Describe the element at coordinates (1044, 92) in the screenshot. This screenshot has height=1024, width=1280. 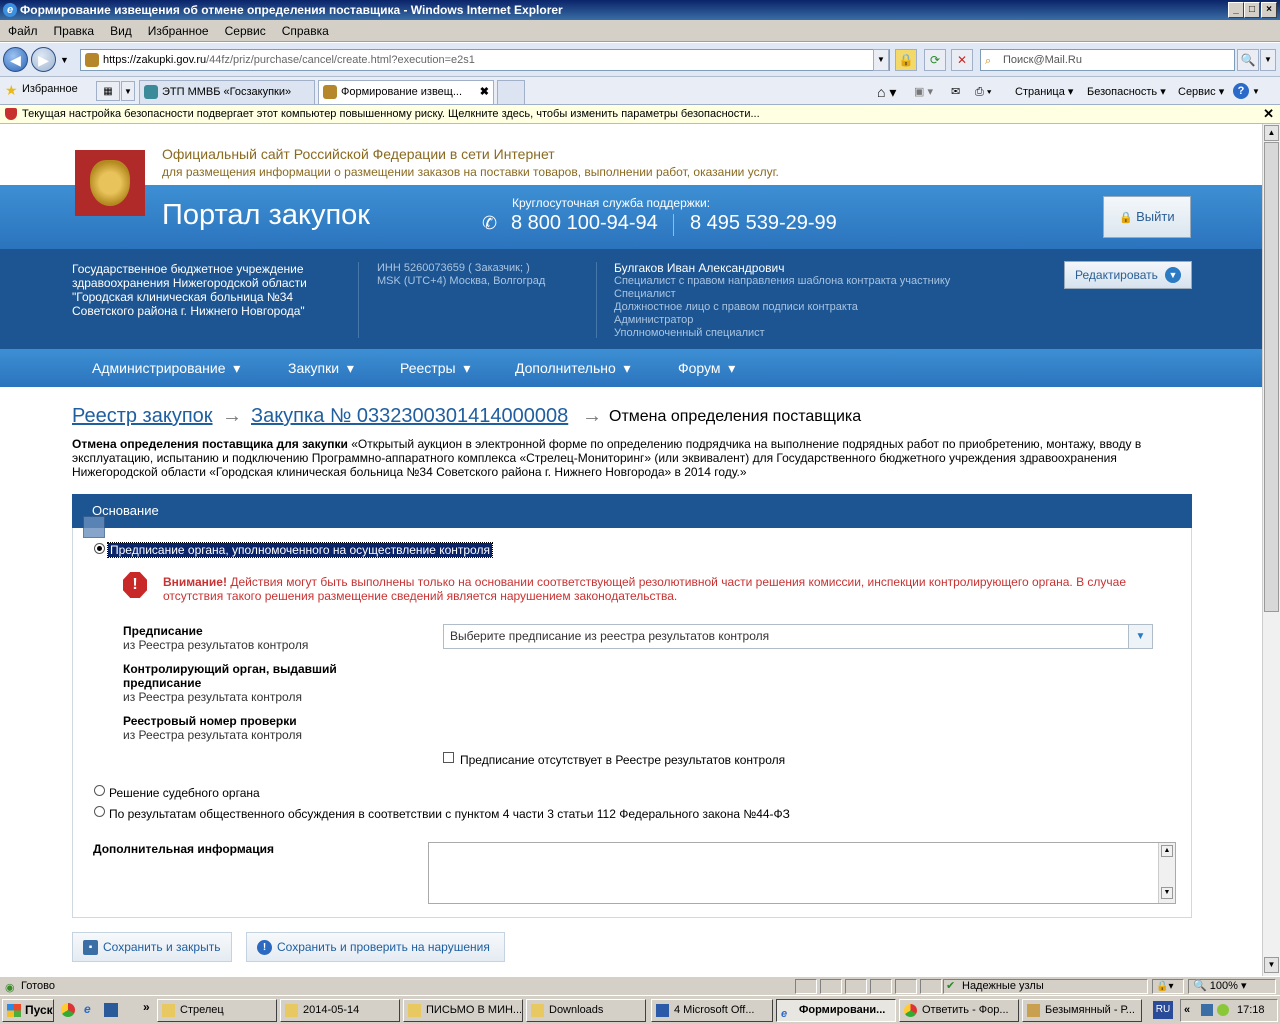
I see `page-menu: Страница ▾` at that location.